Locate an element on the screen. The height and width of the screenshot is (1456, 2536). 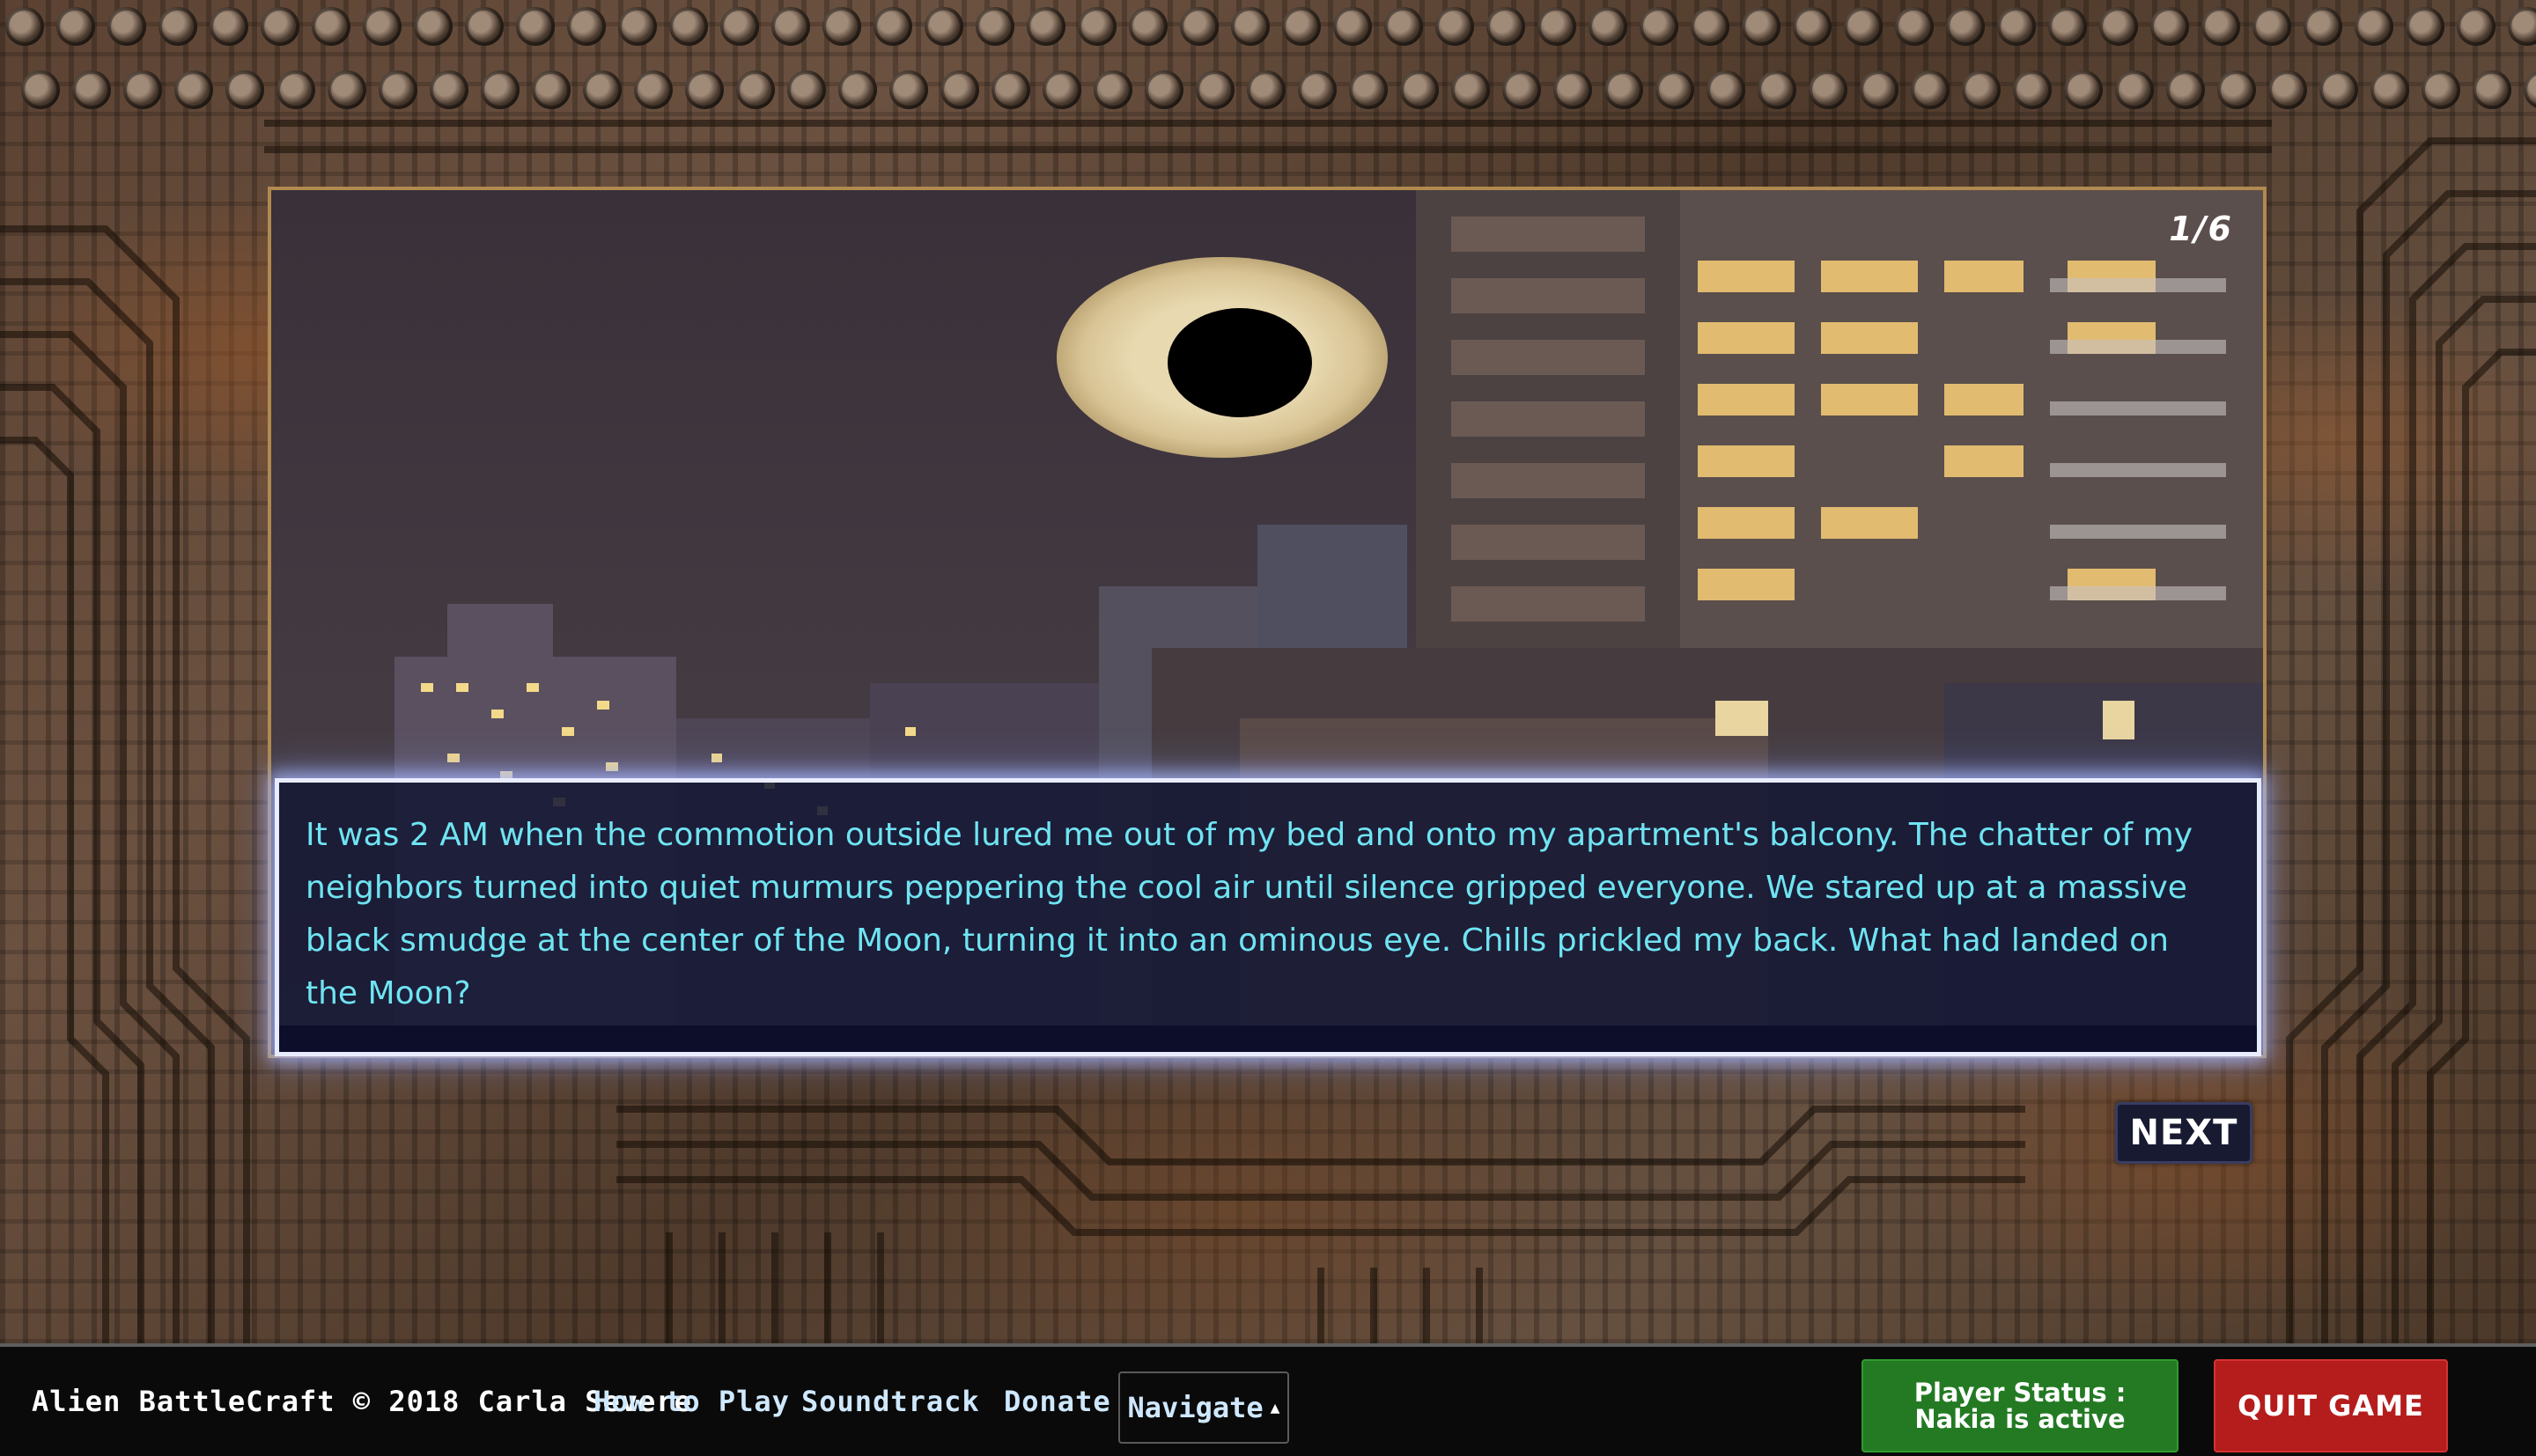
donate-link: Donate is located at coordinates (1057, 1401).